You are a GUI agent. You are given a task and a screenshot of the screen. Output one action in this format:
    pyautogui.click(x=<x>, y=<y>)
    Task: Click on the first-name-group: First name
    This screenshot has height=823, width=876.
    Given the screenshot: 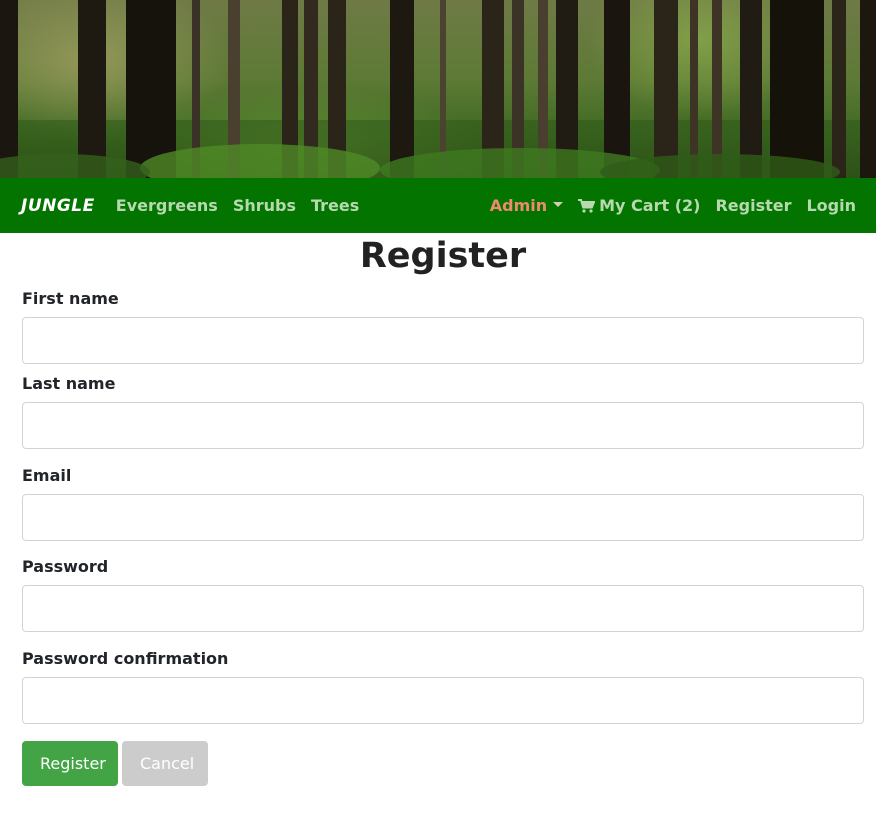 What is the action you would take?
    pyautogui.click(x=443, y=333)
    